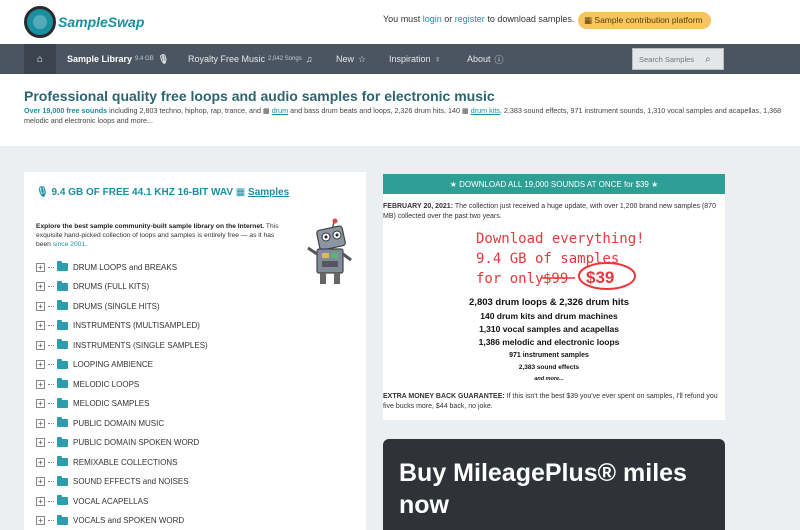 This screenshot has width=800, height=530. I want to click on tree-item-label: INSTRUMENTS (MULTISAMPLED), so click(136, 325).